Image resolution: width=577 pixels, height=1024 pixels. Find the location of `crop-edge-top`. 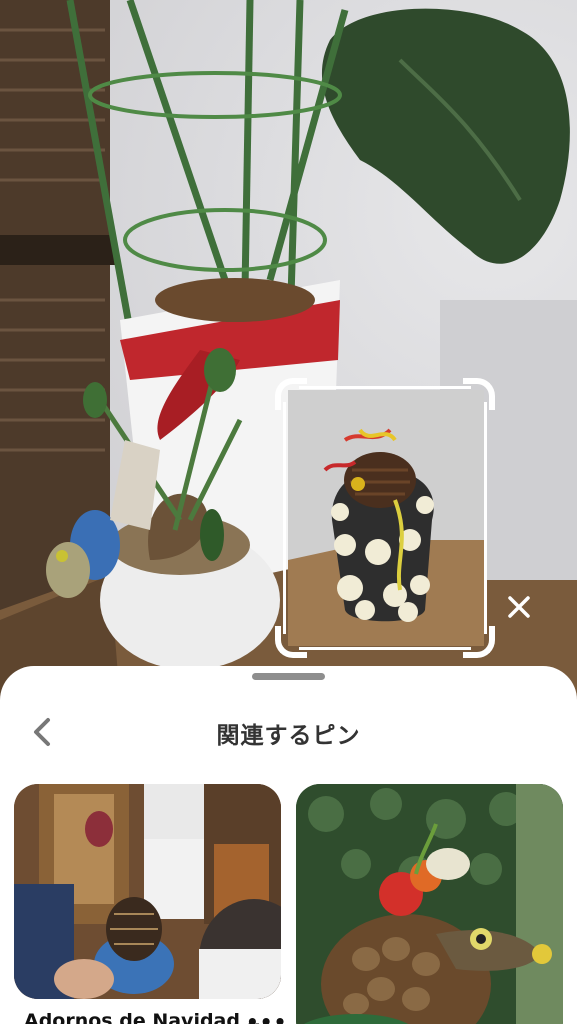

crop-edge-top is located at coordinates (385, 387).